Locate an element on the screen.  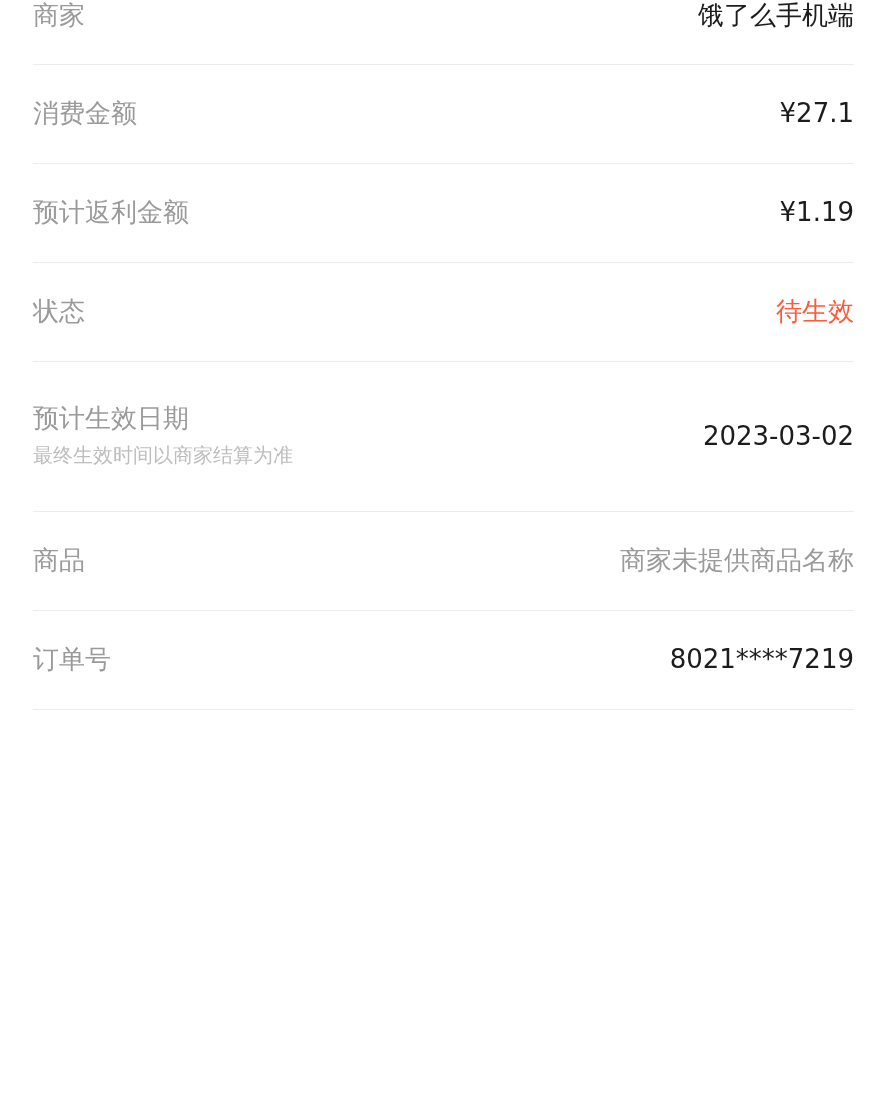
field-value: 8021****7219 is located at coordinates (761, 660).